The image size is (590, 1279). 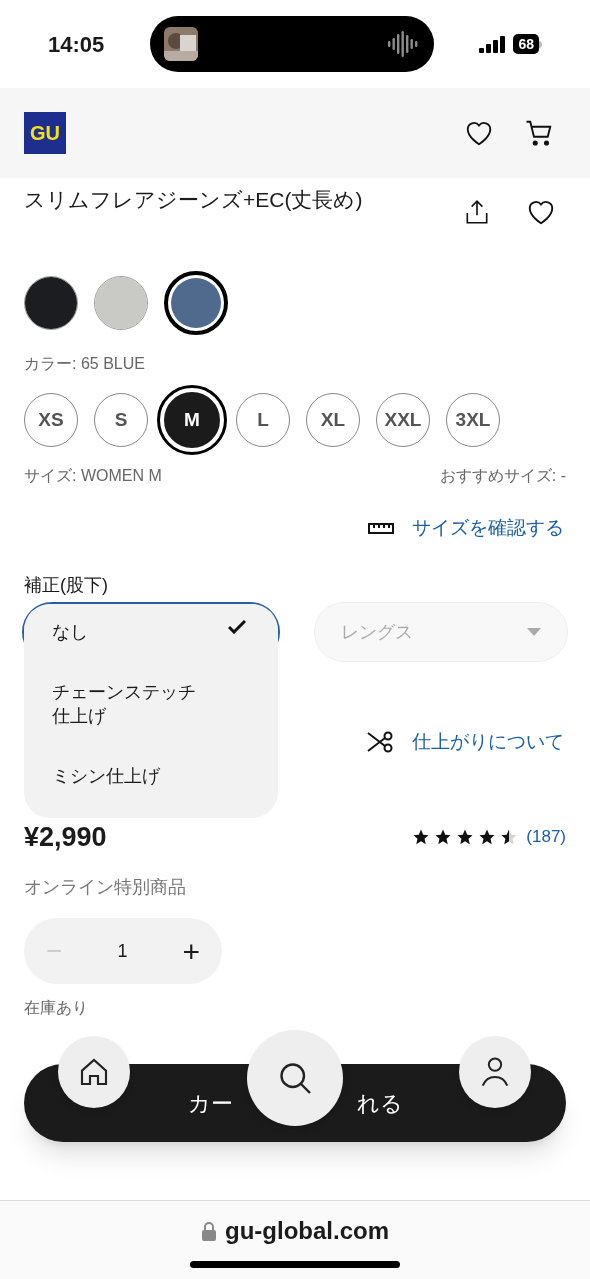 I want to click on finish-info-link: 仕上がりについて, so click(x=488, y=742).